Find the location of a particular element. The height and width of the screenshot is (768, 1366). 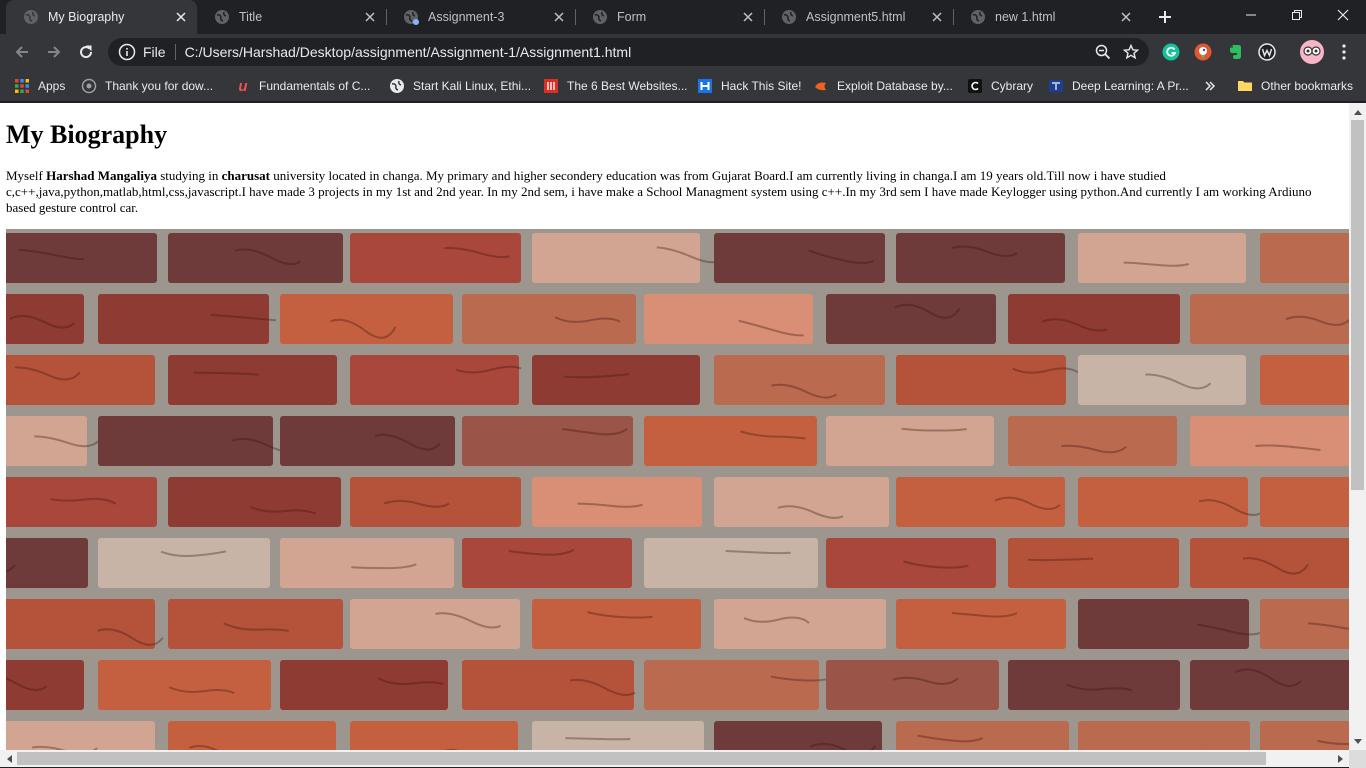

bookmark-label: Other bookmarks is located at coordinates (1307, 86).